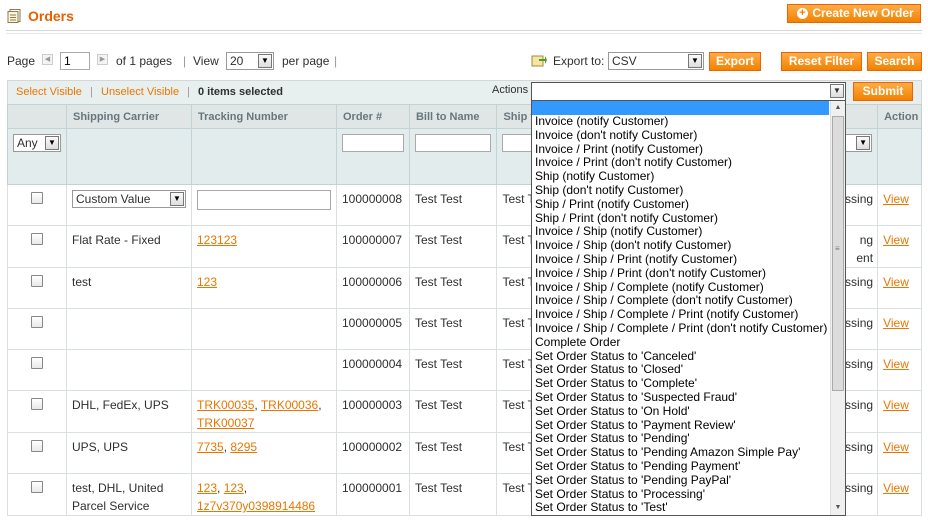  I want to click on action-option: Set Order Status to 'Complete', so click(680, 384).